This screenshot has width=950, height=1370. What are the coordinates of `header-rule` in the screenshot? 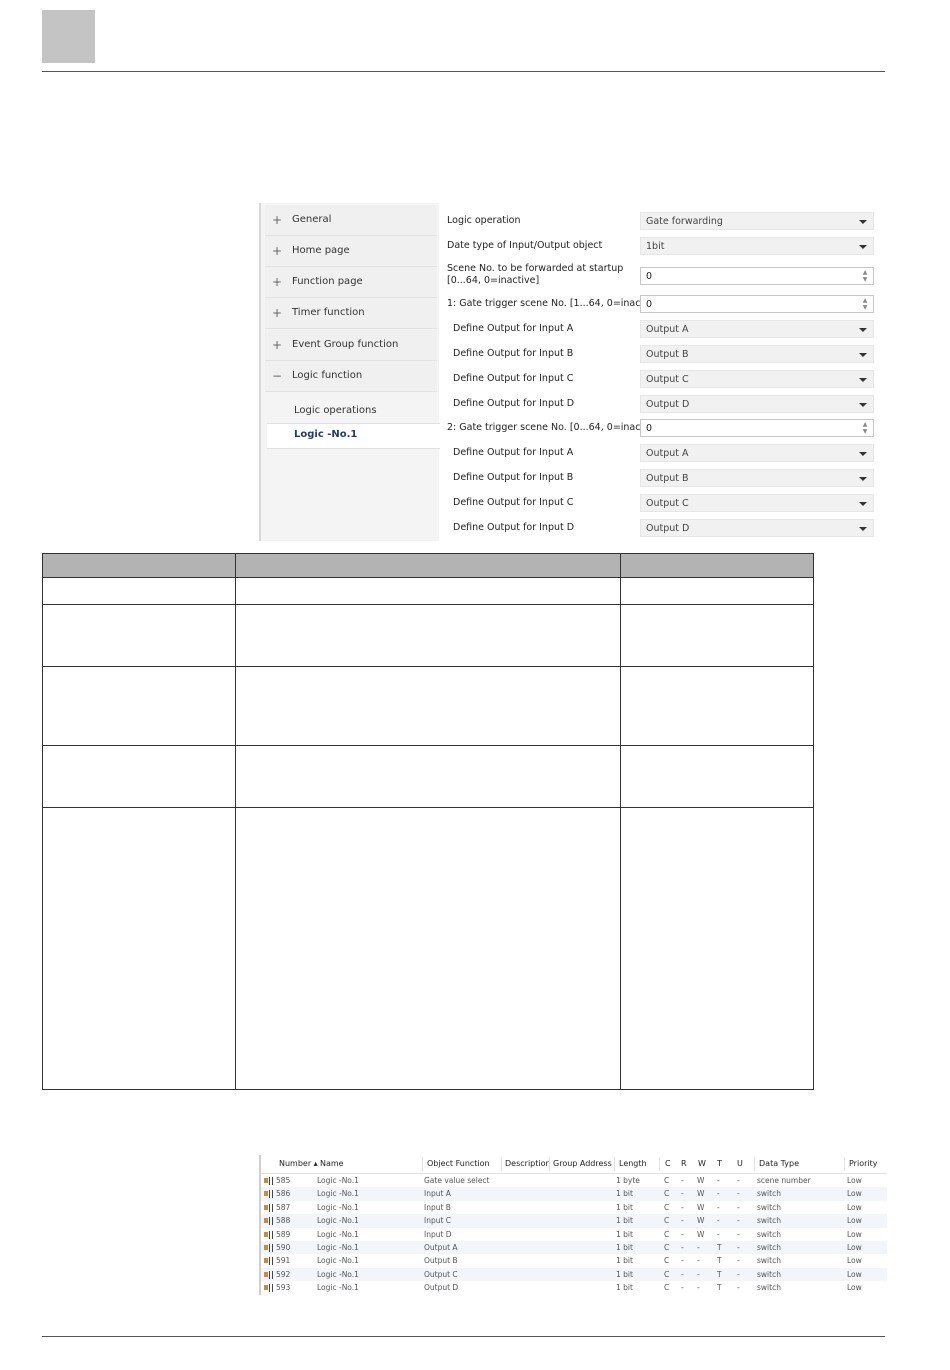 It's located at (463, 71).